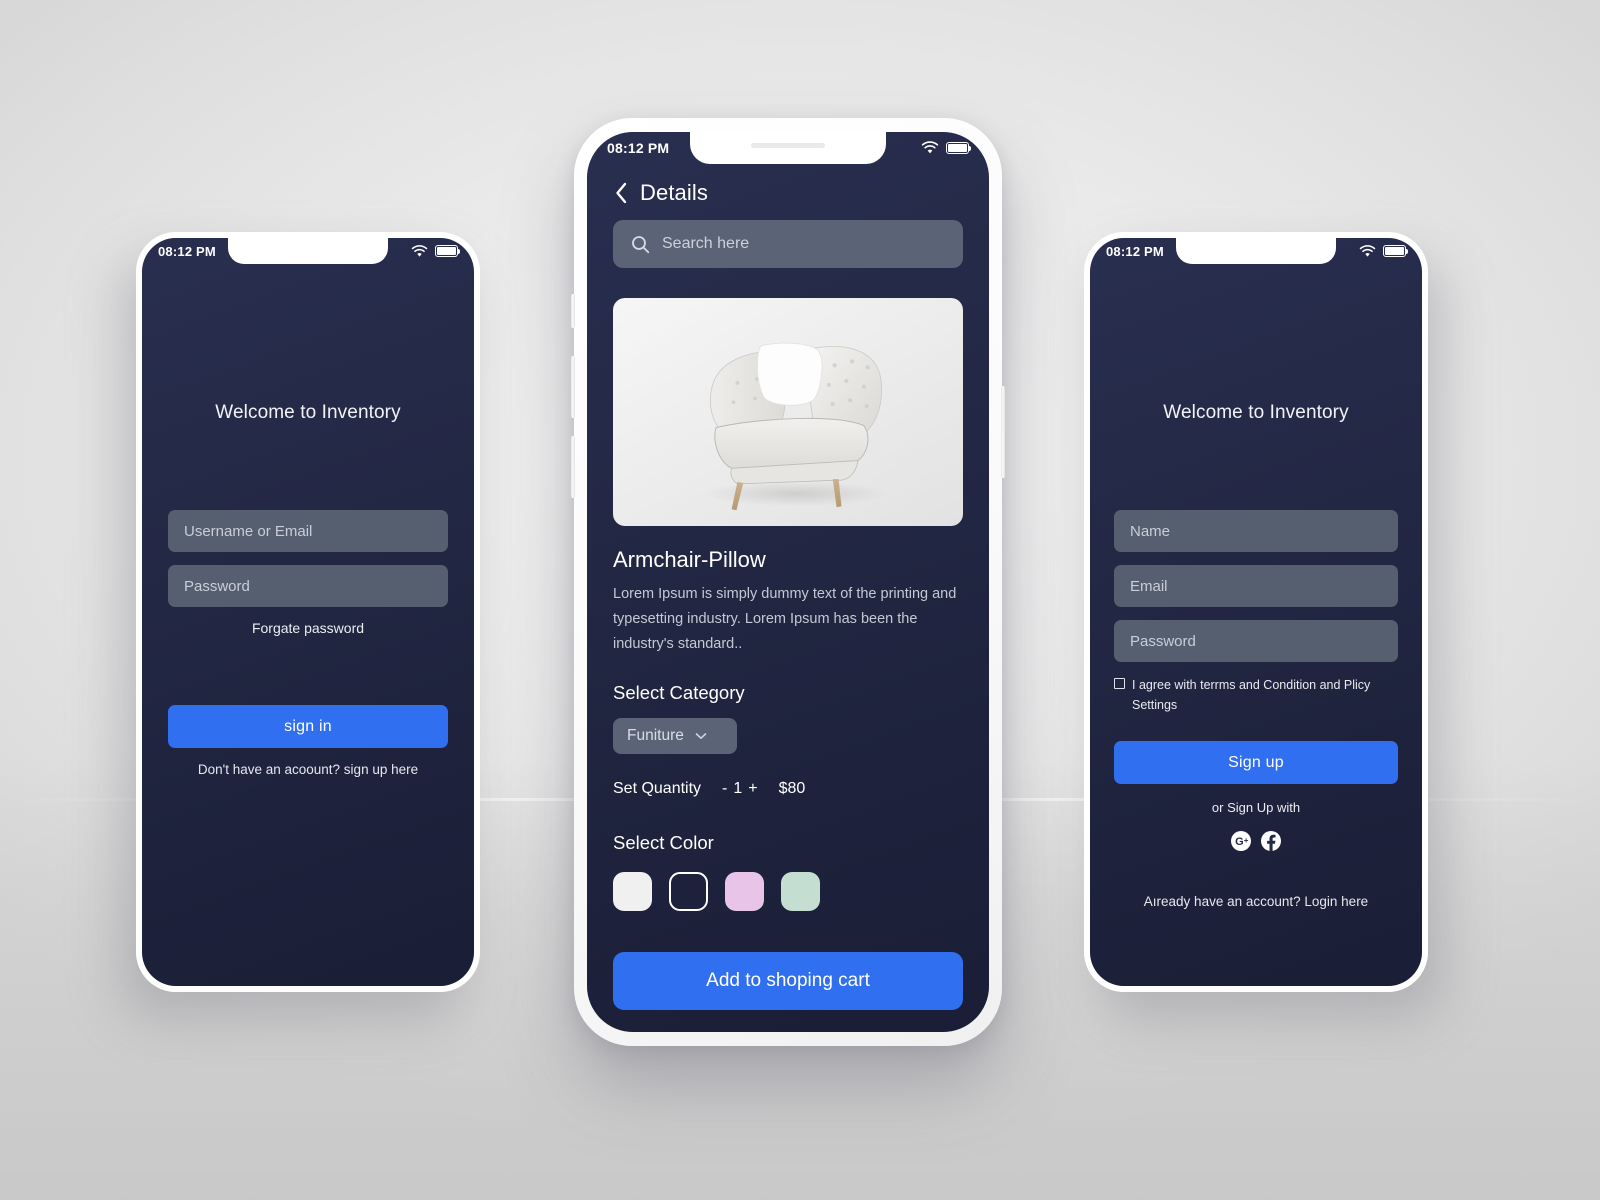 The height and width of the screenshot is (1200, 1600). I want to click on facebook-icon, so click(1271, 841).